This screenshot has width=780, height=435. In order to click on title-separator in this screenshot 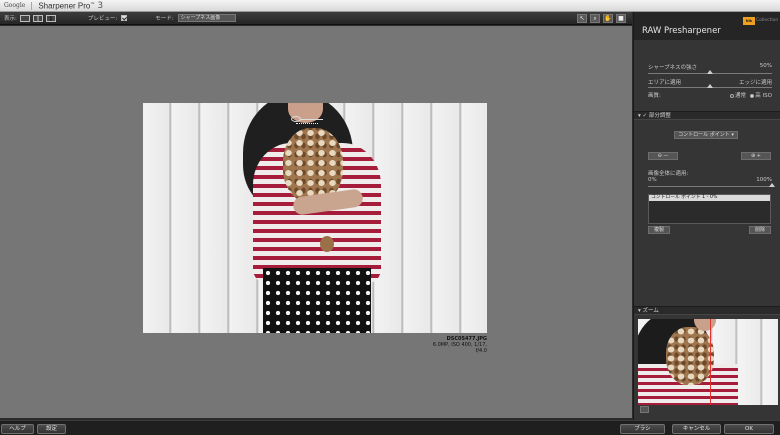, I will do `click(32, 5)`.